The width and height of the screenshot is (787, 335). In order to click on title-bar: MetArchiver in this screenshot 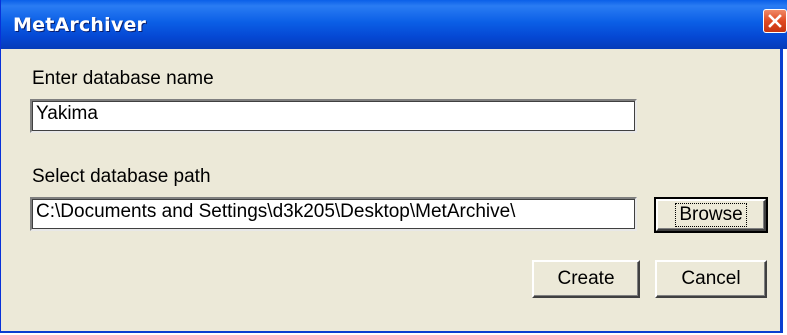, I will do `click(394, 24)`.